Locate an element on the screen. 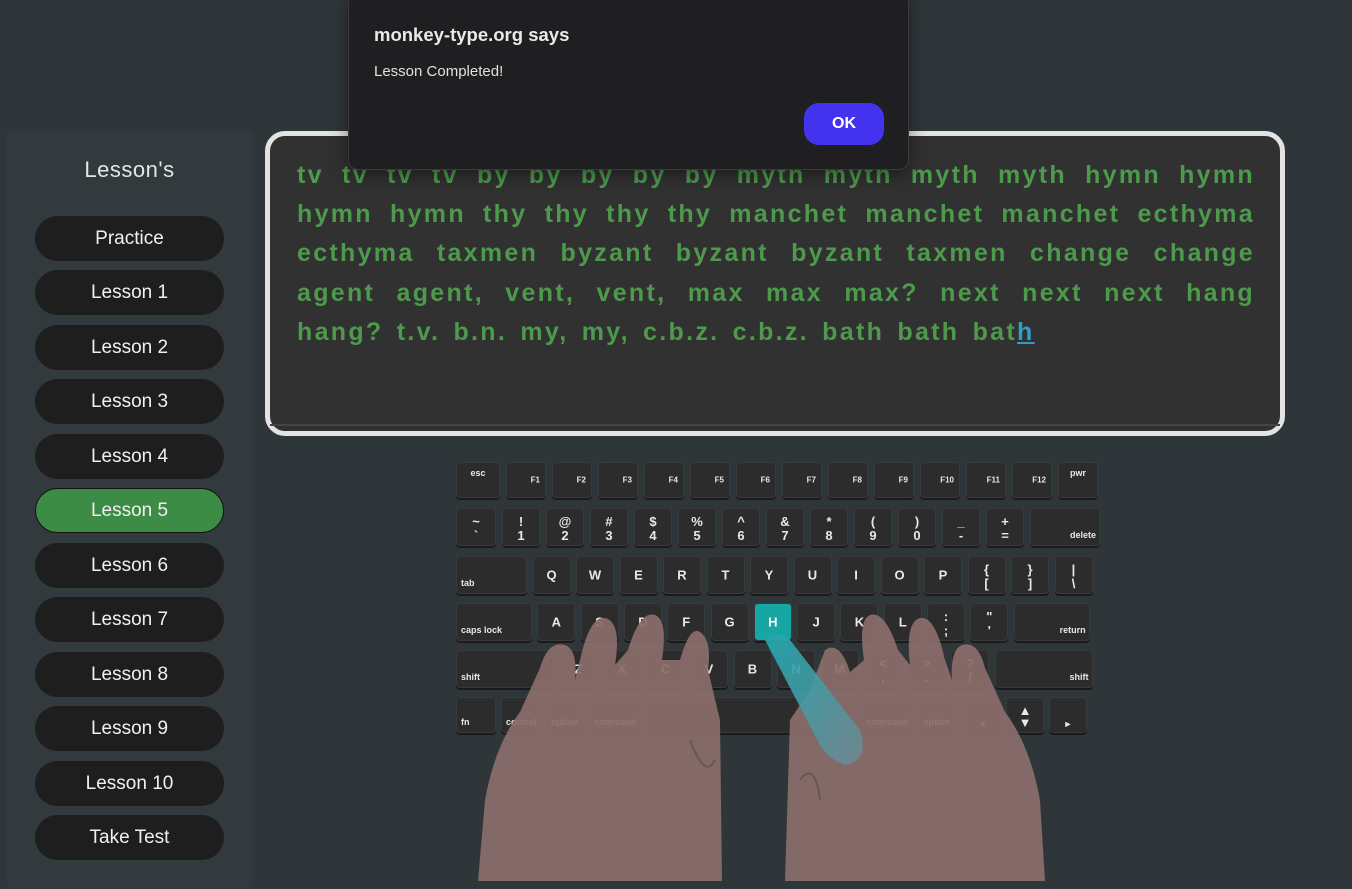  key-key: " ' is located at coordinates (989, 622).